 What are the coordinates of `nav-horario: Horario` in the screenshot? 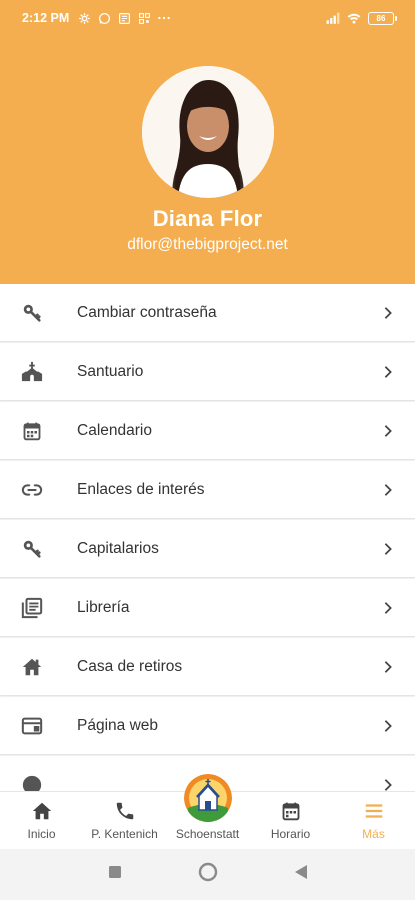 It's located at (290, 820).